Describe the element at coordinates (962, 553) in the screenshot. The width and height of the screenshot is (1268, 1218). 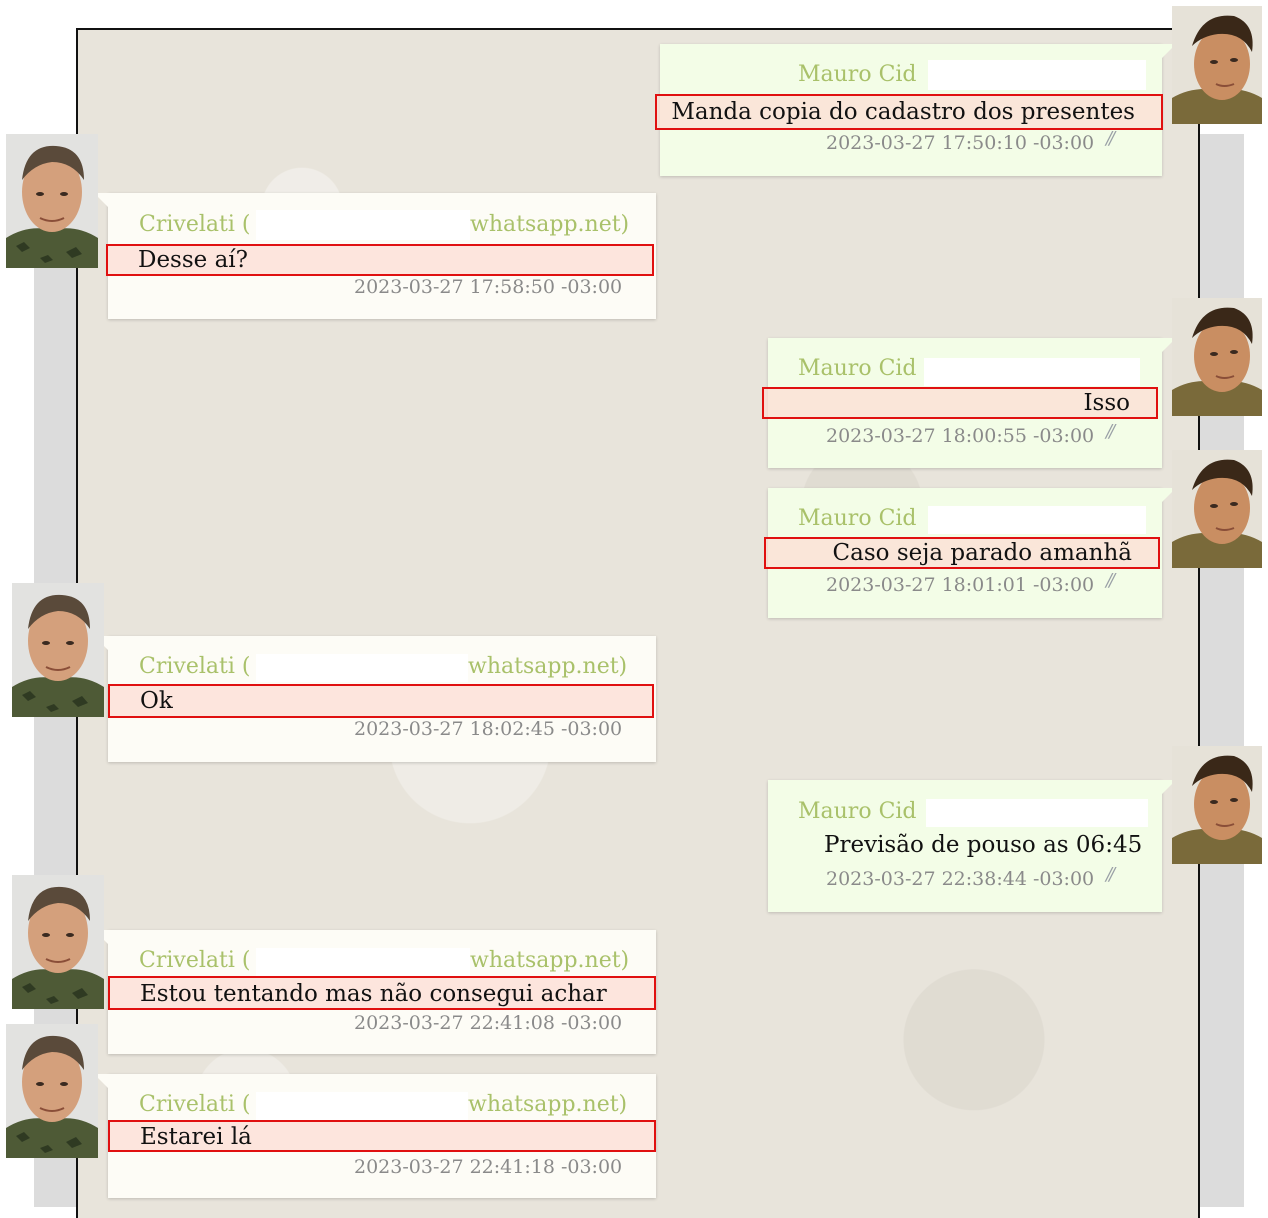
I see `message-text: Caso seja parado amanhã` at that location.